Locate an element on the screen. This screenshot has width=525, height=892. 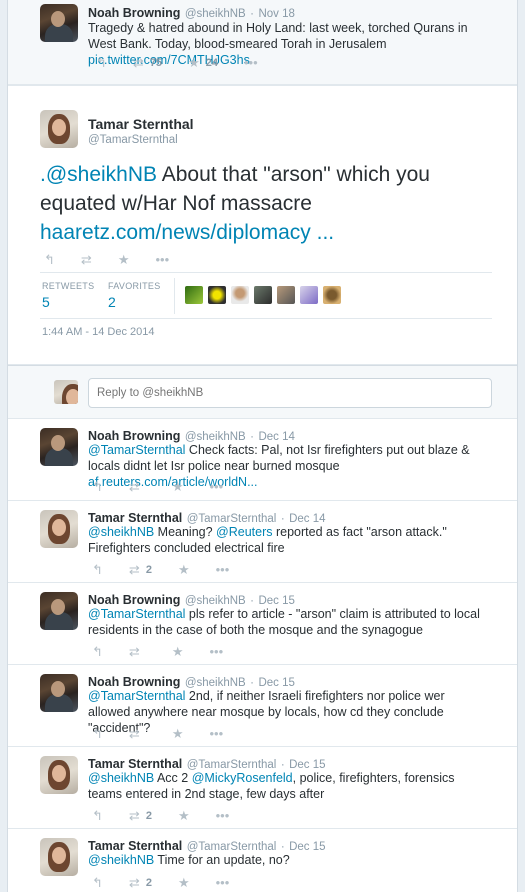
favorite-count: 2 is located at coordinates (112, 302).